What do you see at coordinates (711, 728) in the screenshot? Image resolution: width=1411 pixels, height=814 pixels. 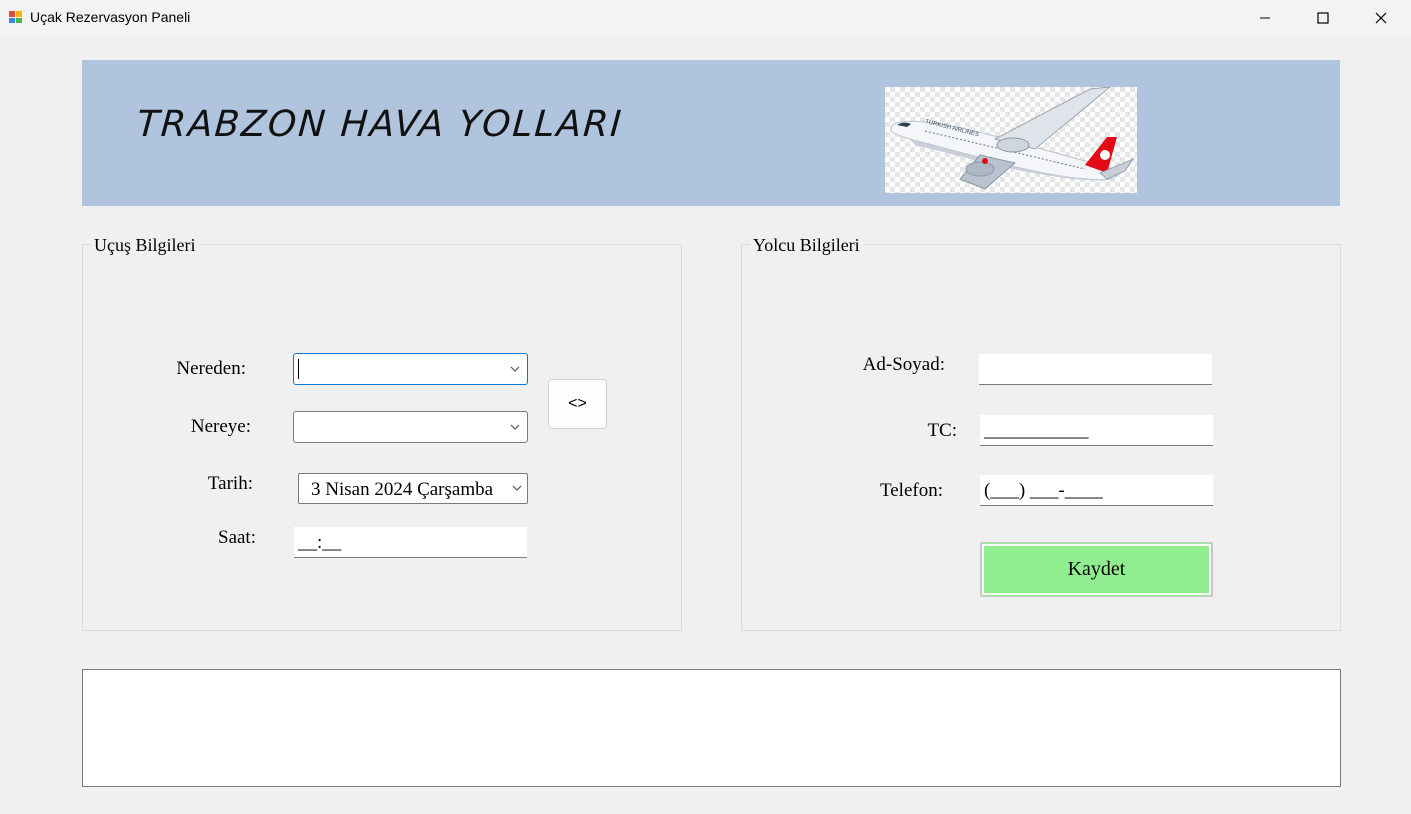 I see `output-textbox` at bounding box center [711, 728].